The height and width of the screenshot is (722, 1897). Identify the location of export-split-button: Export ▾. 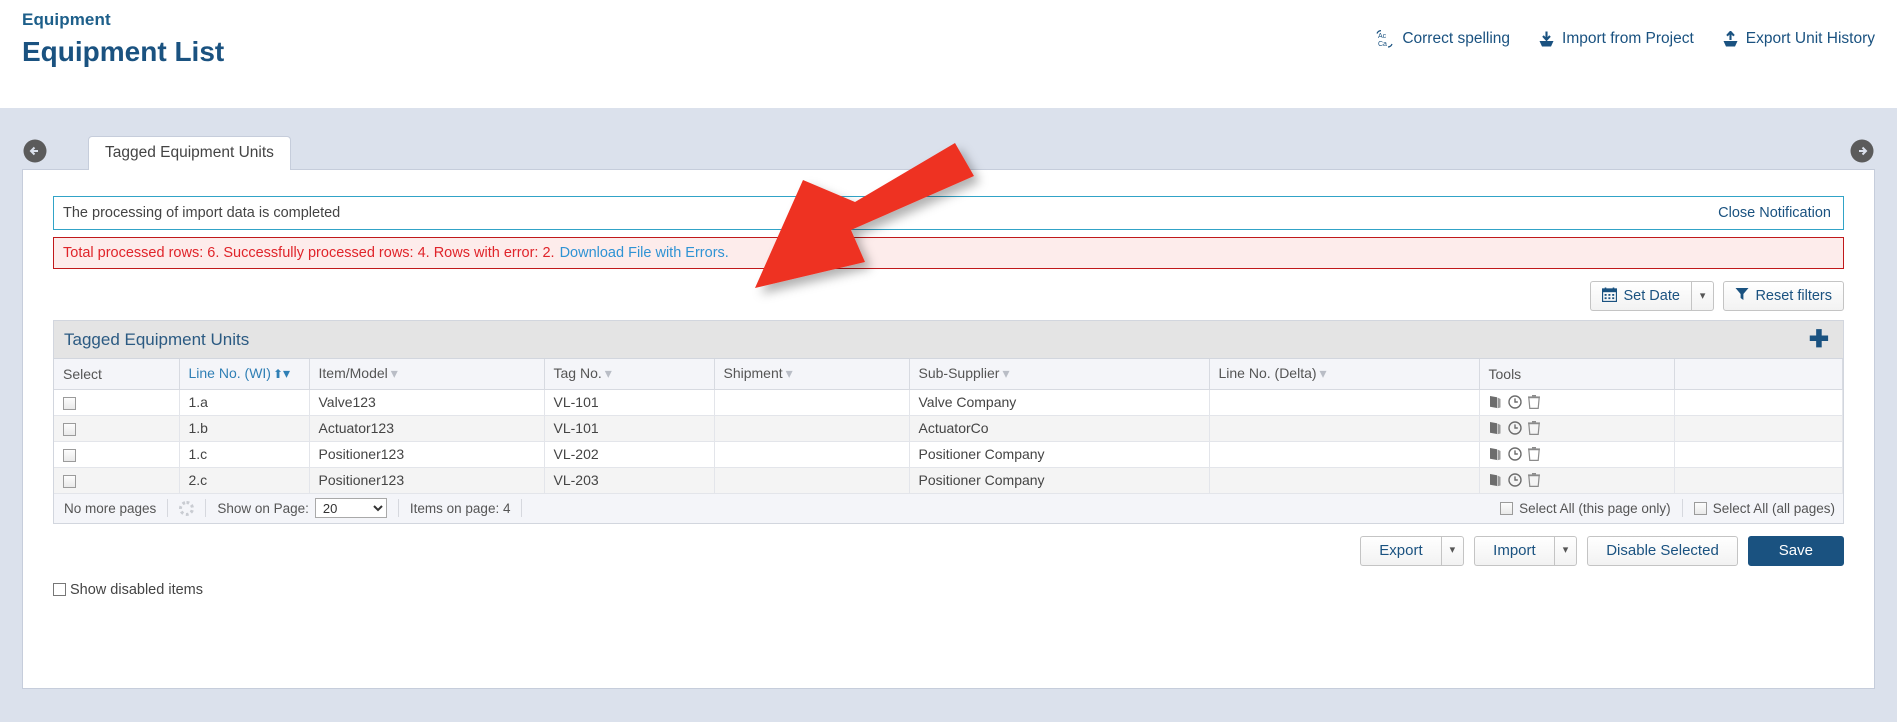
(1412, 550).